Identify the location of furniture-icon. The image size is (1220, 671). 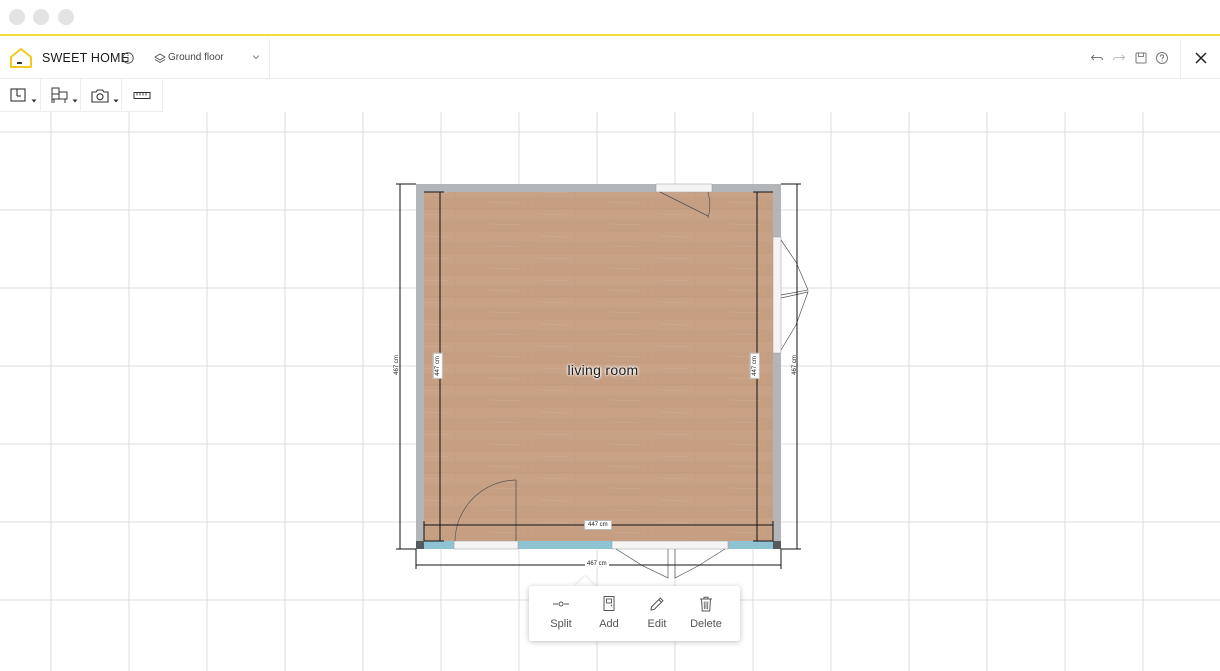
(59, 95).